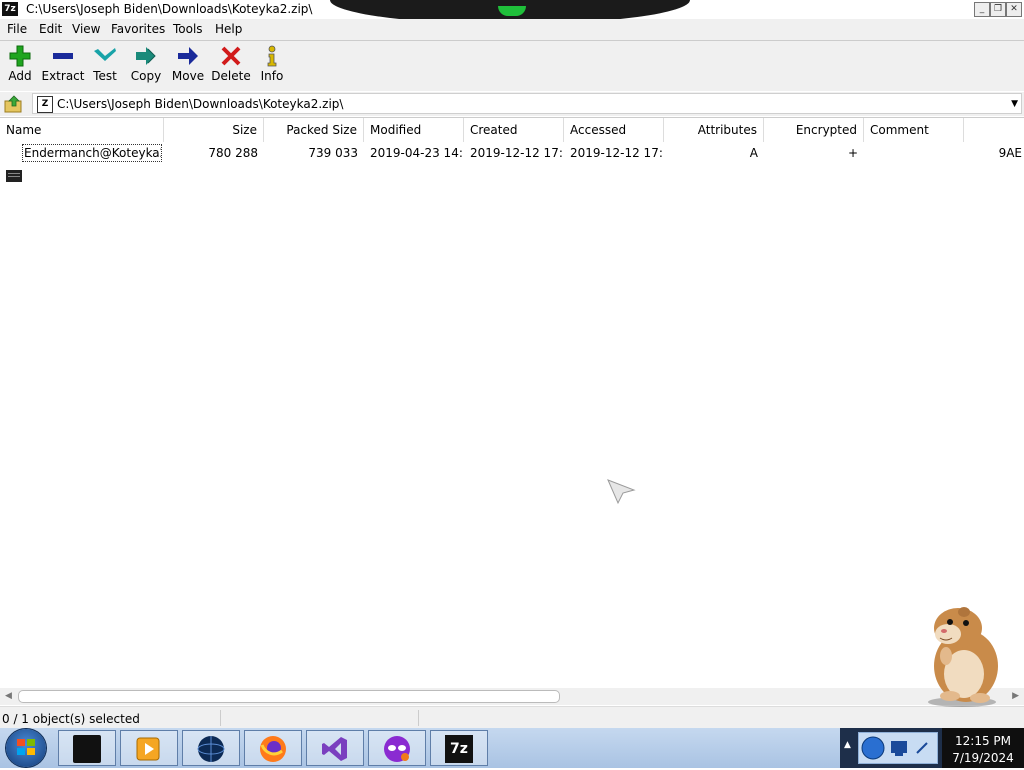 The height and width of the screenshot is (770, 1024). I want to click on zip-icon: Z, so click(45, 104).